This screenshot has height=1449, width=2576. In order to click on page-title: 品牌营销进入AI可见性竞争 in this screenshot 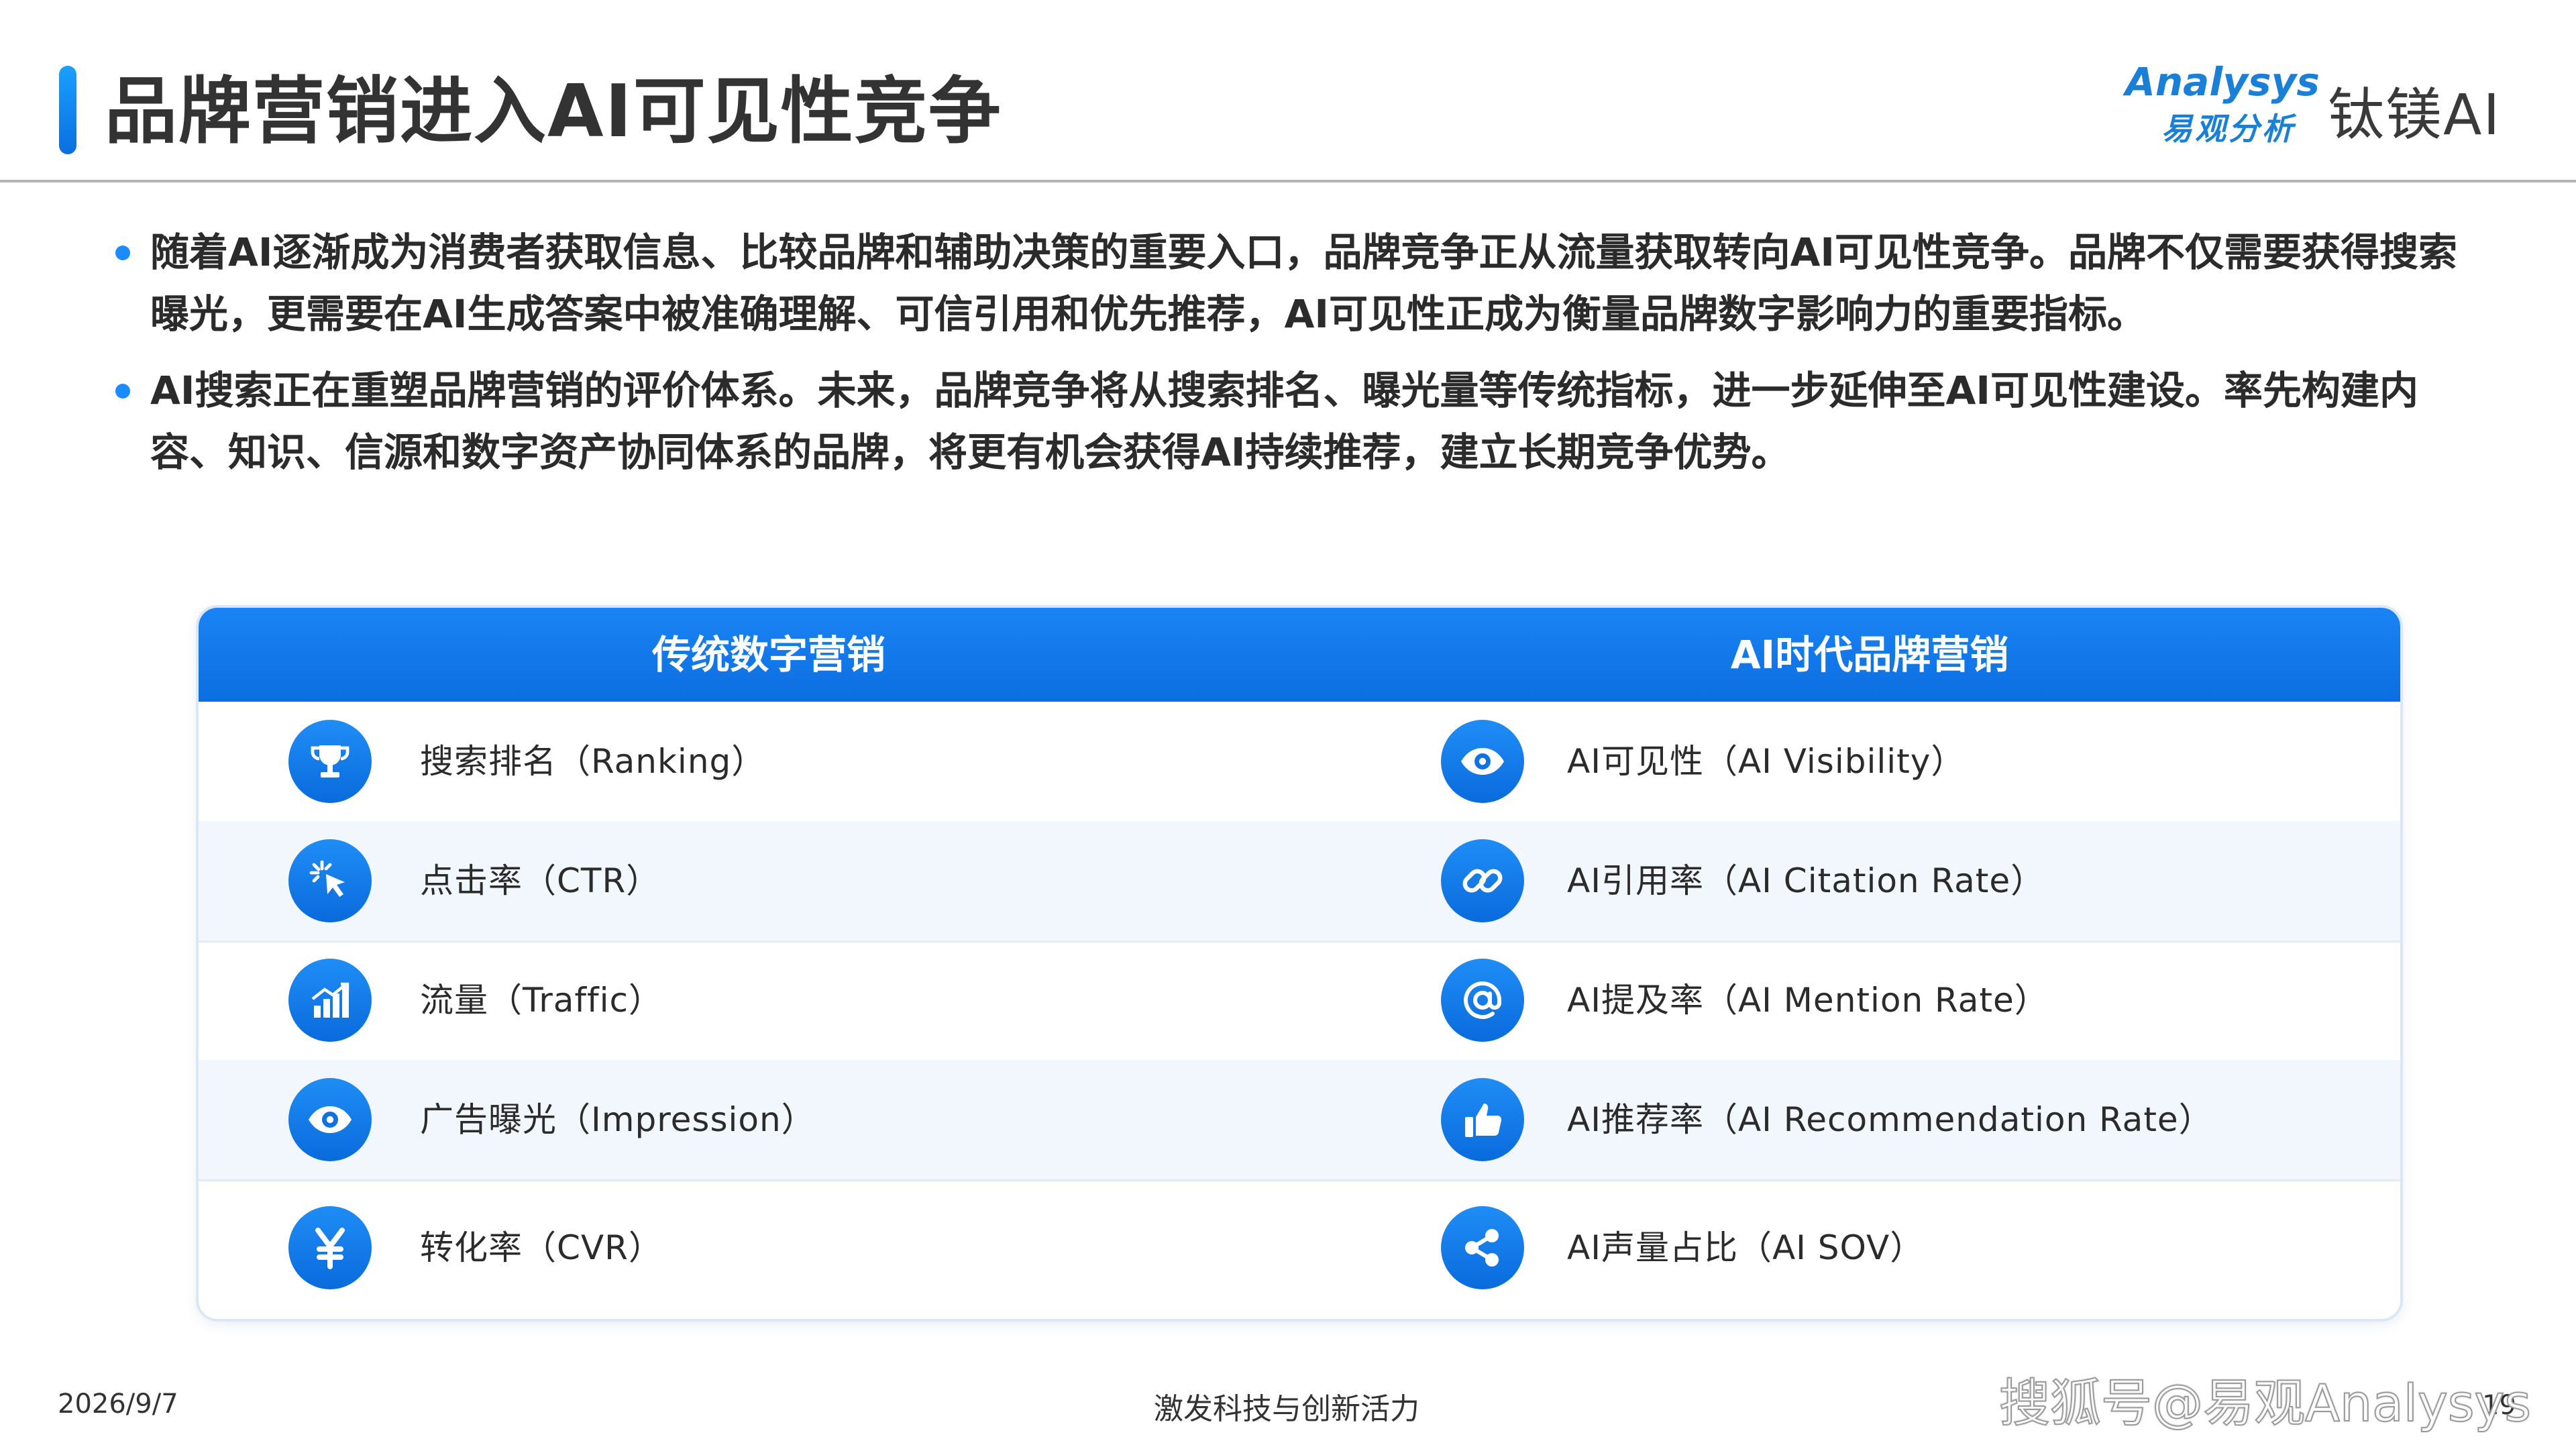, I will do `click(553, 112)`.